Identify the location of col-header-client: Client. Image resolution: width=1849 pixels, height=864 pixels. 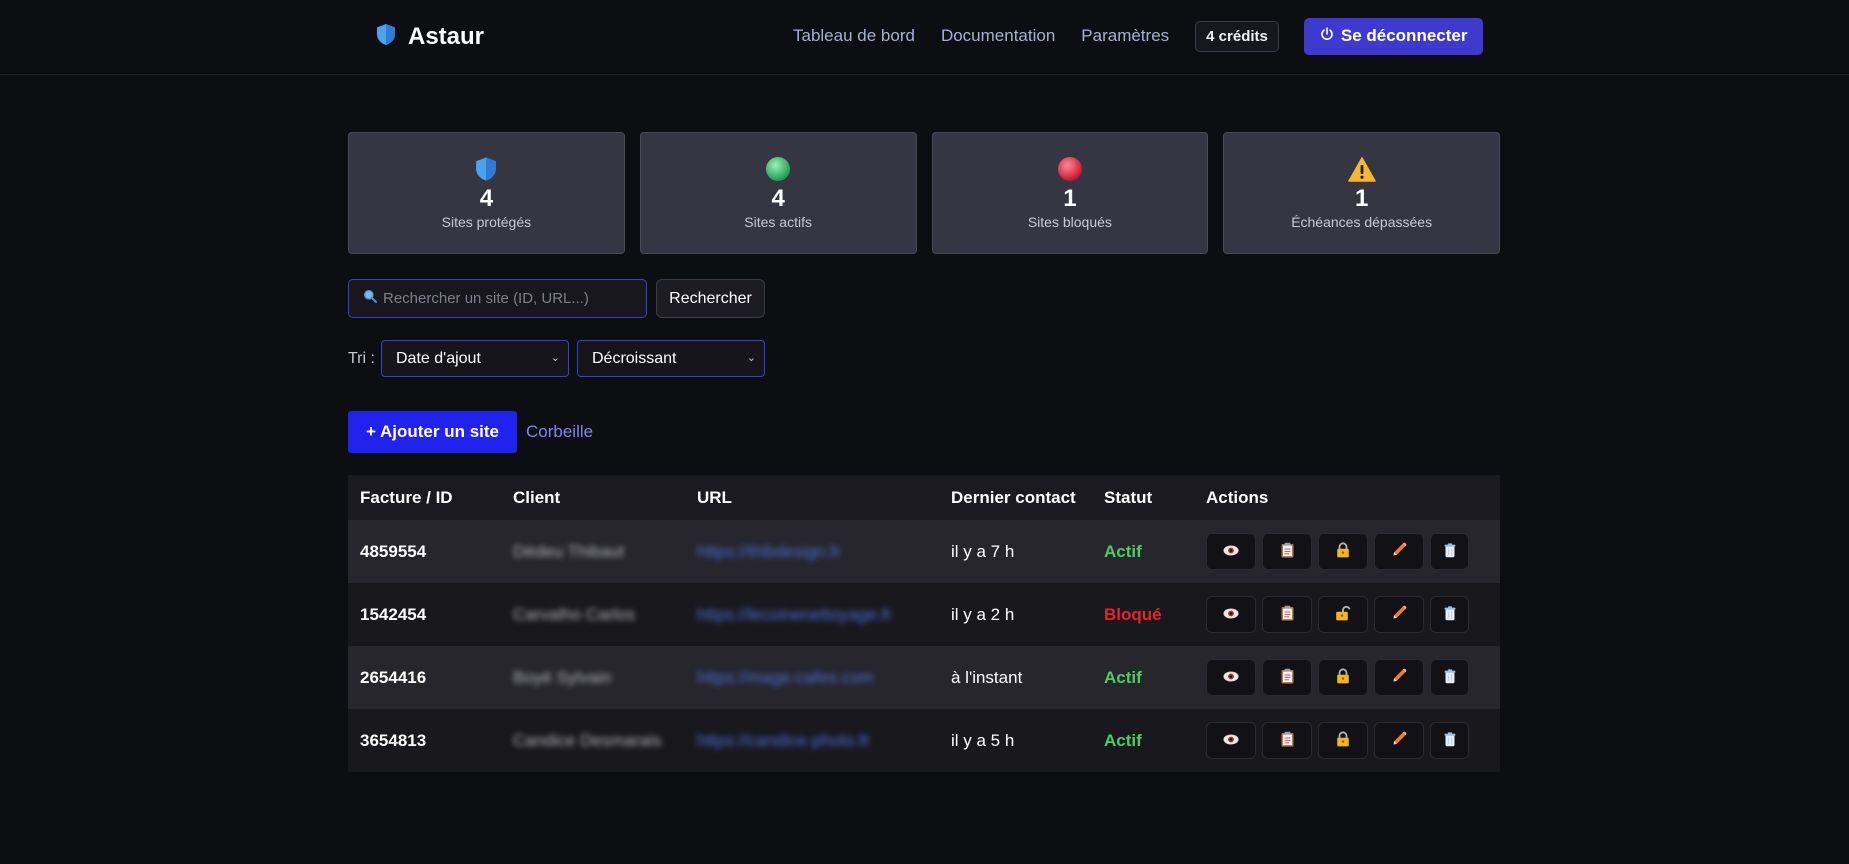
(537, 497).